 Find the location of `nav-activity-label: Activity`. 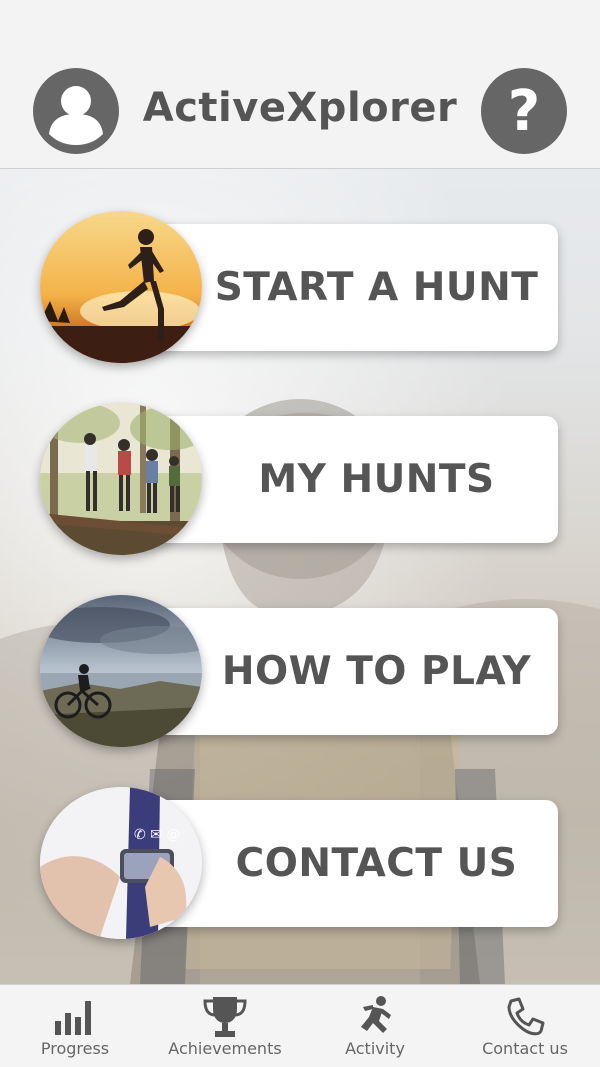

nav-activity-label: Activity is located at coordinates (375, 1048).